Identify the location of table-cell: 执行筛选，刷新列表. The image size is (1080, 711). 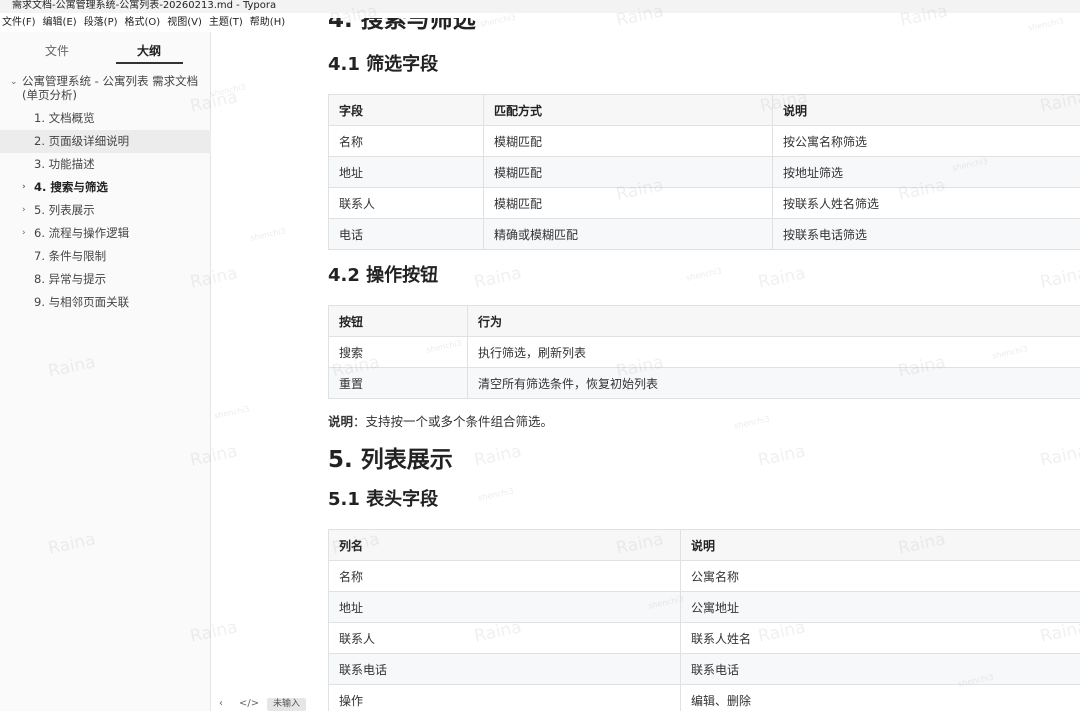
(773, 352).